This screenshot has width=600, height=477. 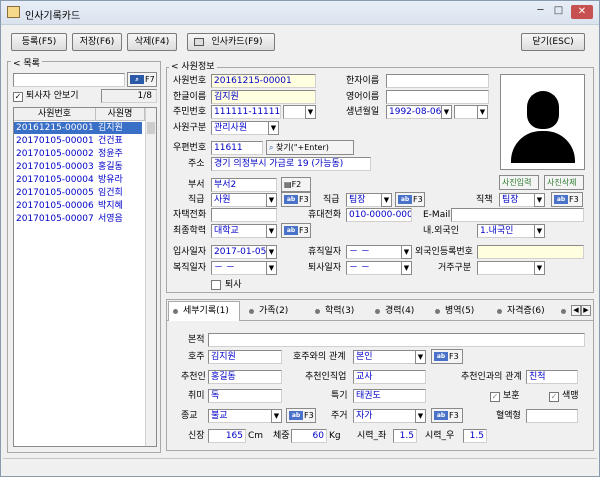 I want to click on row-name: 김지원, so click(x=110, y=128).